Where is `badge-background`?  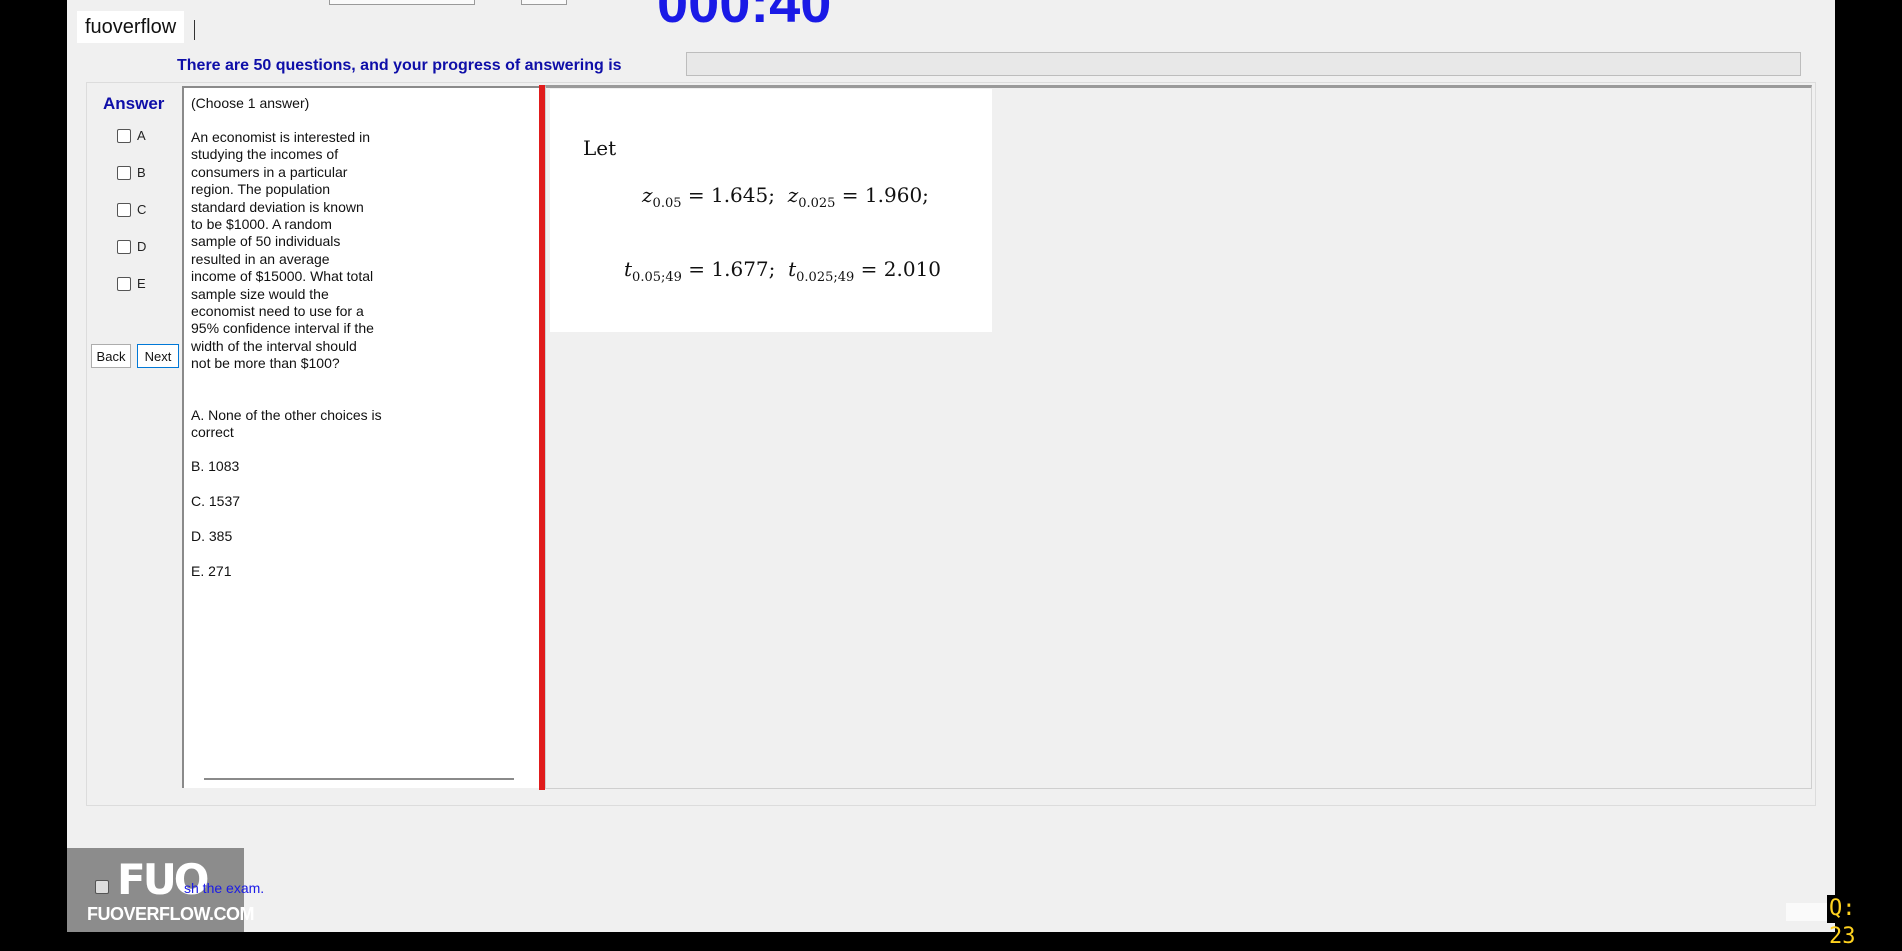
badge-background is located at coordinates (1808, 912).